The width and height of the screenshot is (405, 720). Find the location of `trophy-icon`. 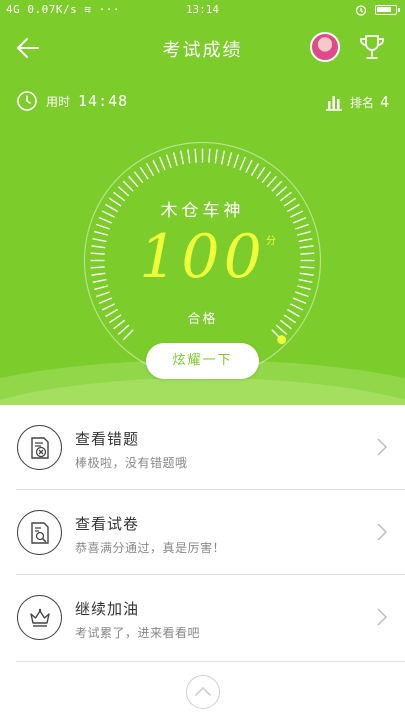

trophy-icon is located at coordinates (372, 47).